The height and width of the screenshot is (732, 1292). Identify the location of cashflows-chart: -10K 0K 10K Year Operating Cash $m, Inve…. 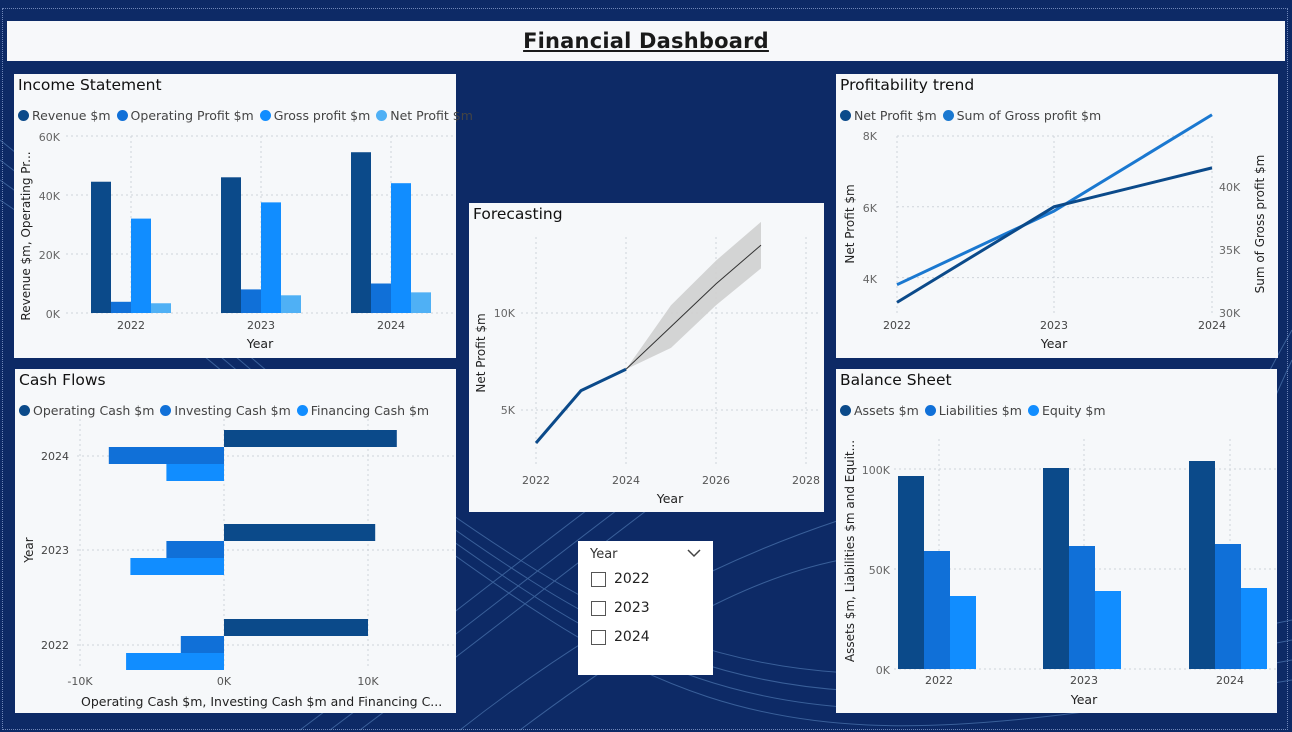
(239, 564).